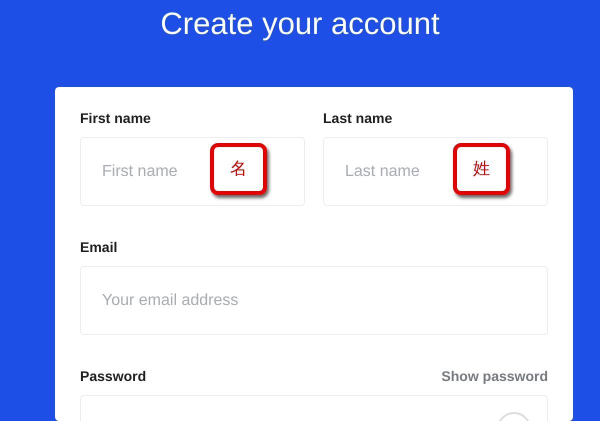  I want to click on email-input: Your email address, so click(314, 300).